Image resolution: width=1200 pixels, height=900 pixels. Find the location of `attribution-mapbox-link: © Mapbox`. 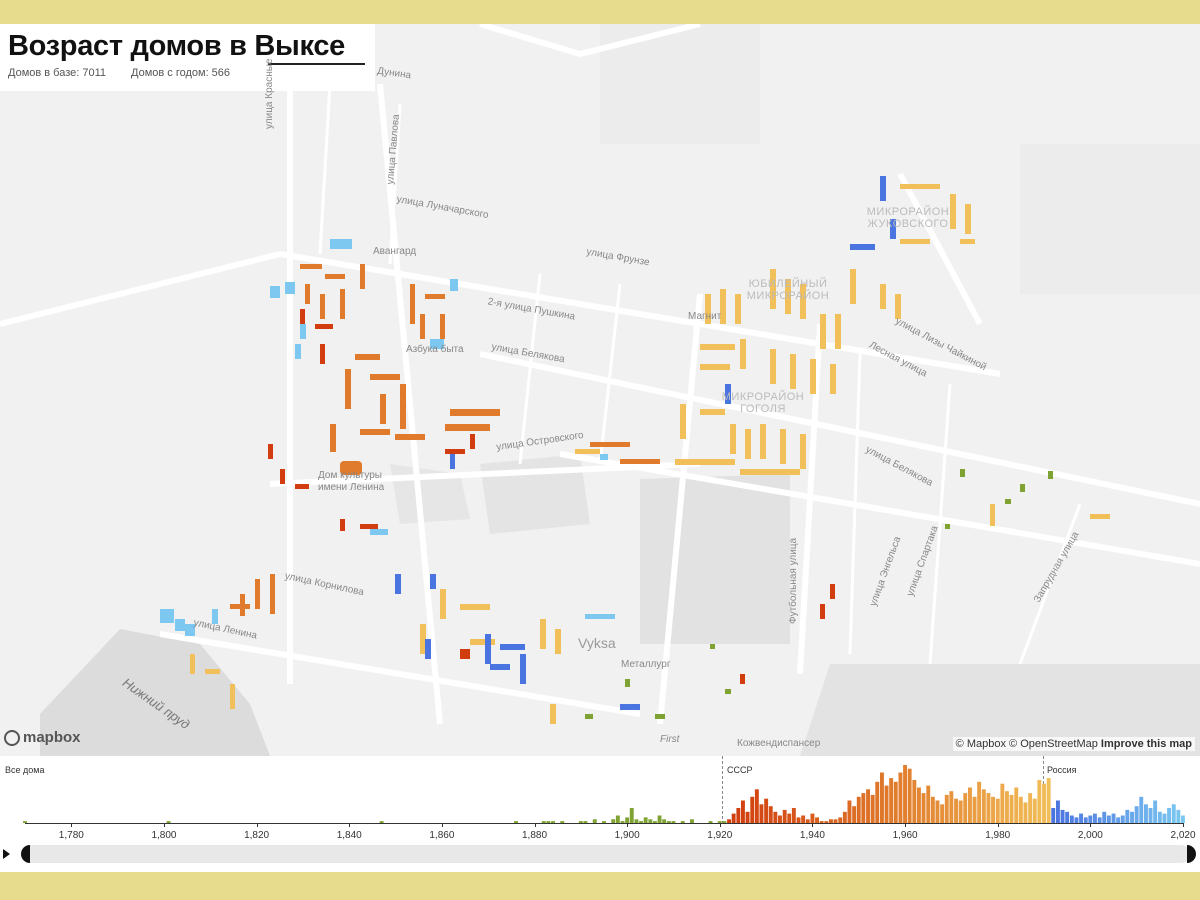

attribution-mapbox-link: © Mapbox is located at coordinates (981, 744).